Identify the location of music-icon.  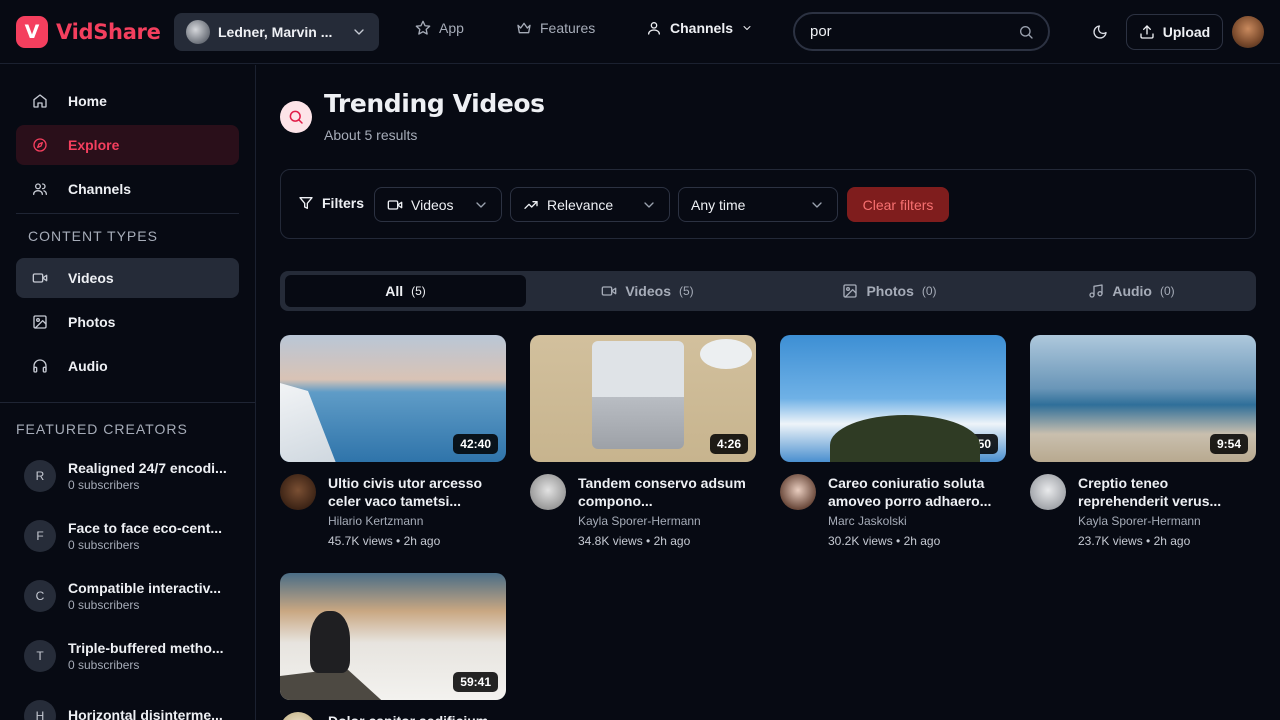
(1096, 291).